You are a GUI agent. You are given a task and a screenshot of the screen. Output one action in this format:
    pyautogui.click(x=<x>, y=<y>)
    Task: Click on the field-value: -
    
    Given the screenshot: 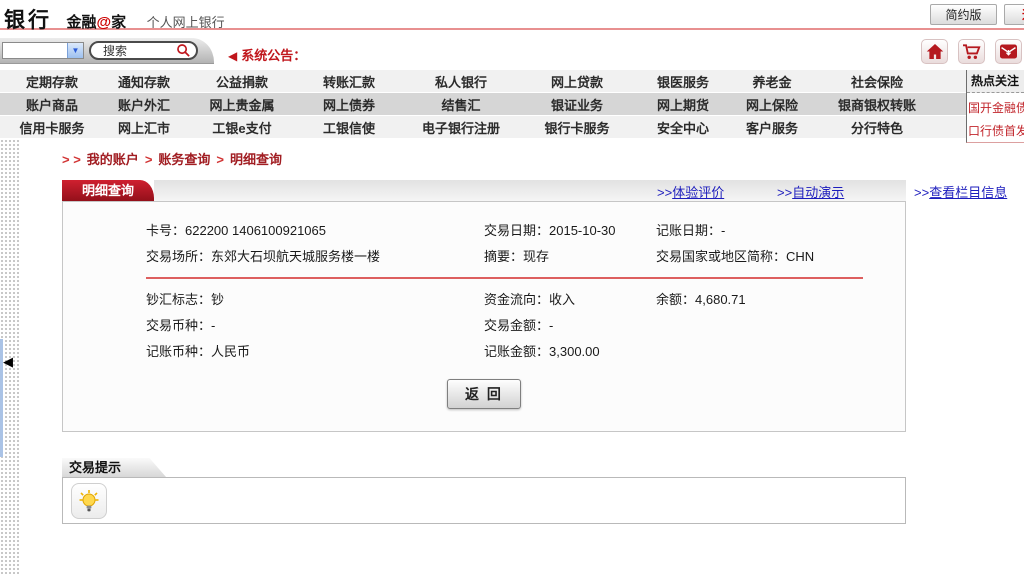 What is the action you would take?
    pyautogui.click(x=723, y=230)
    